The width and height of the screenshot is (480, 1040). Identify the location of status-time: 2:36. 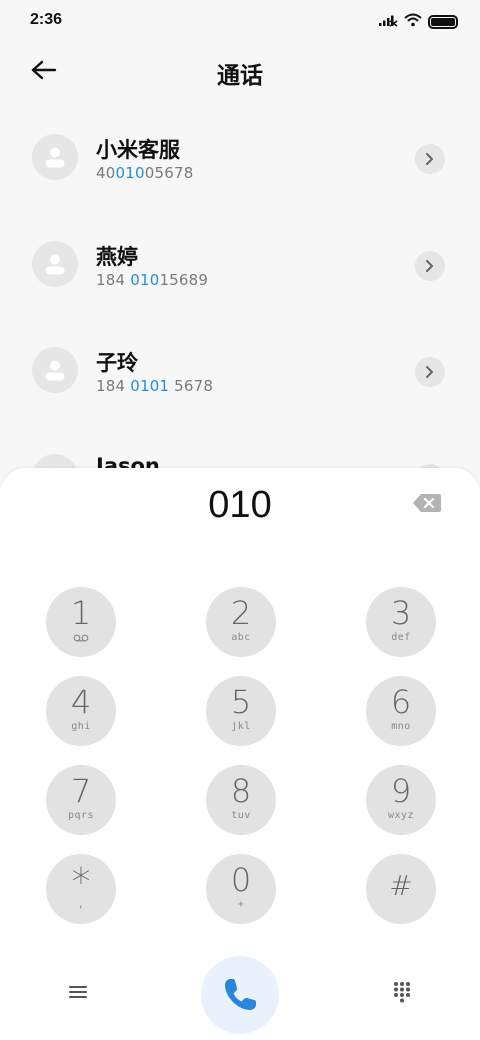
(46, 19).